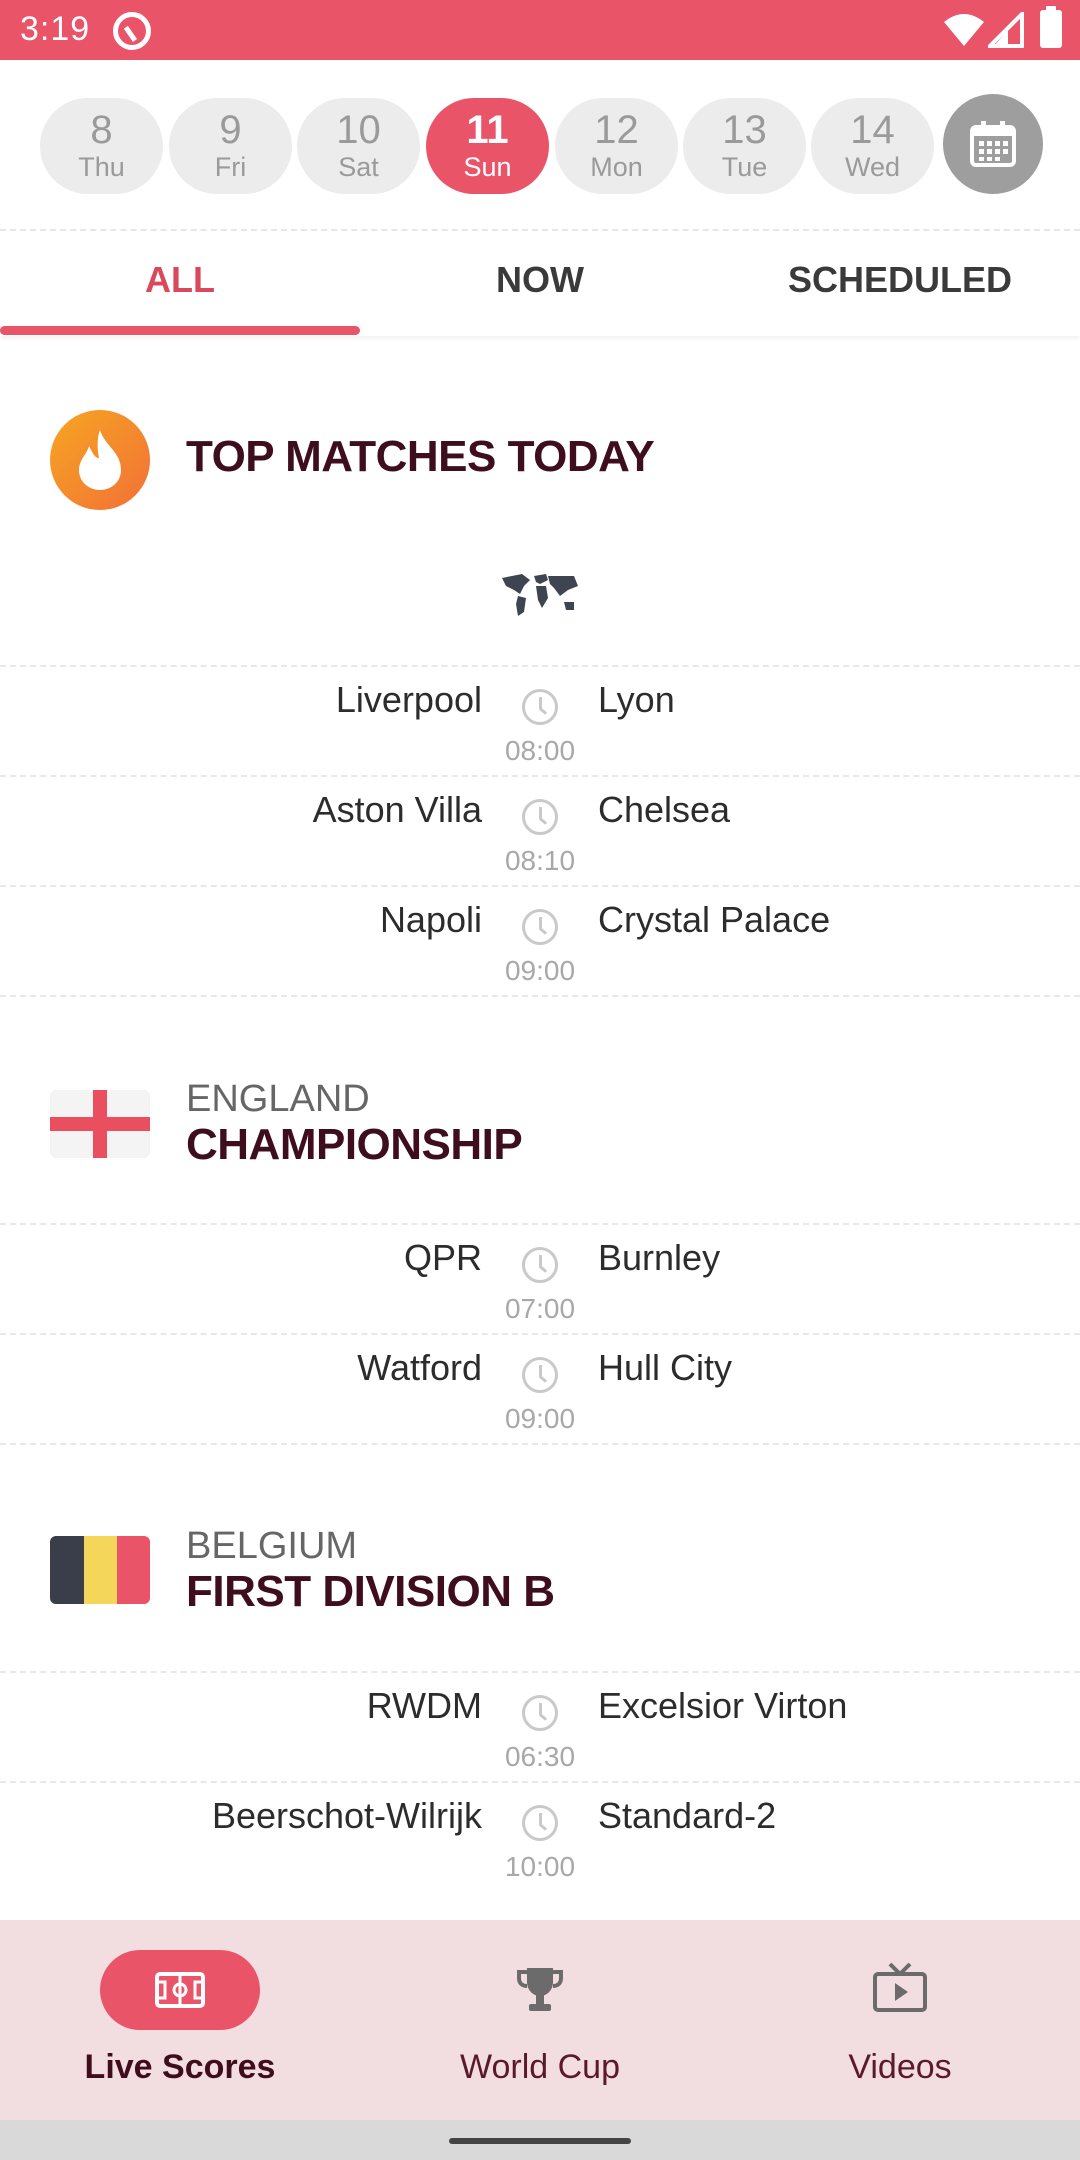 The image size is (1080, 2160). I want to click on trophy-icon, so click(540, 1989).